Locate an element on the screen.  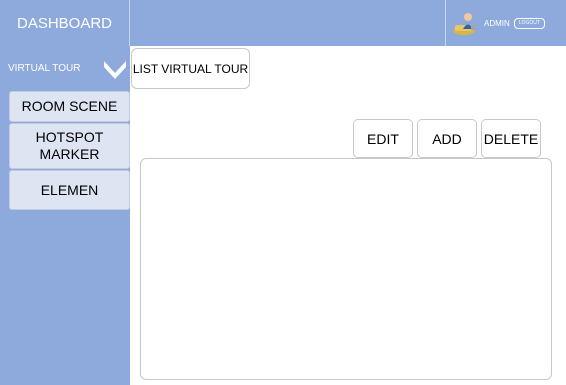
virtual-tour-label: VIRTUAL TOUR is located at coordinates (44, 68).